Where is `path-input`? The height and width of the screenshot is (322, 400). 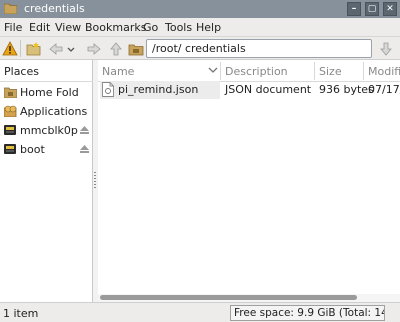 path-input is located at coordinates (259, 48).